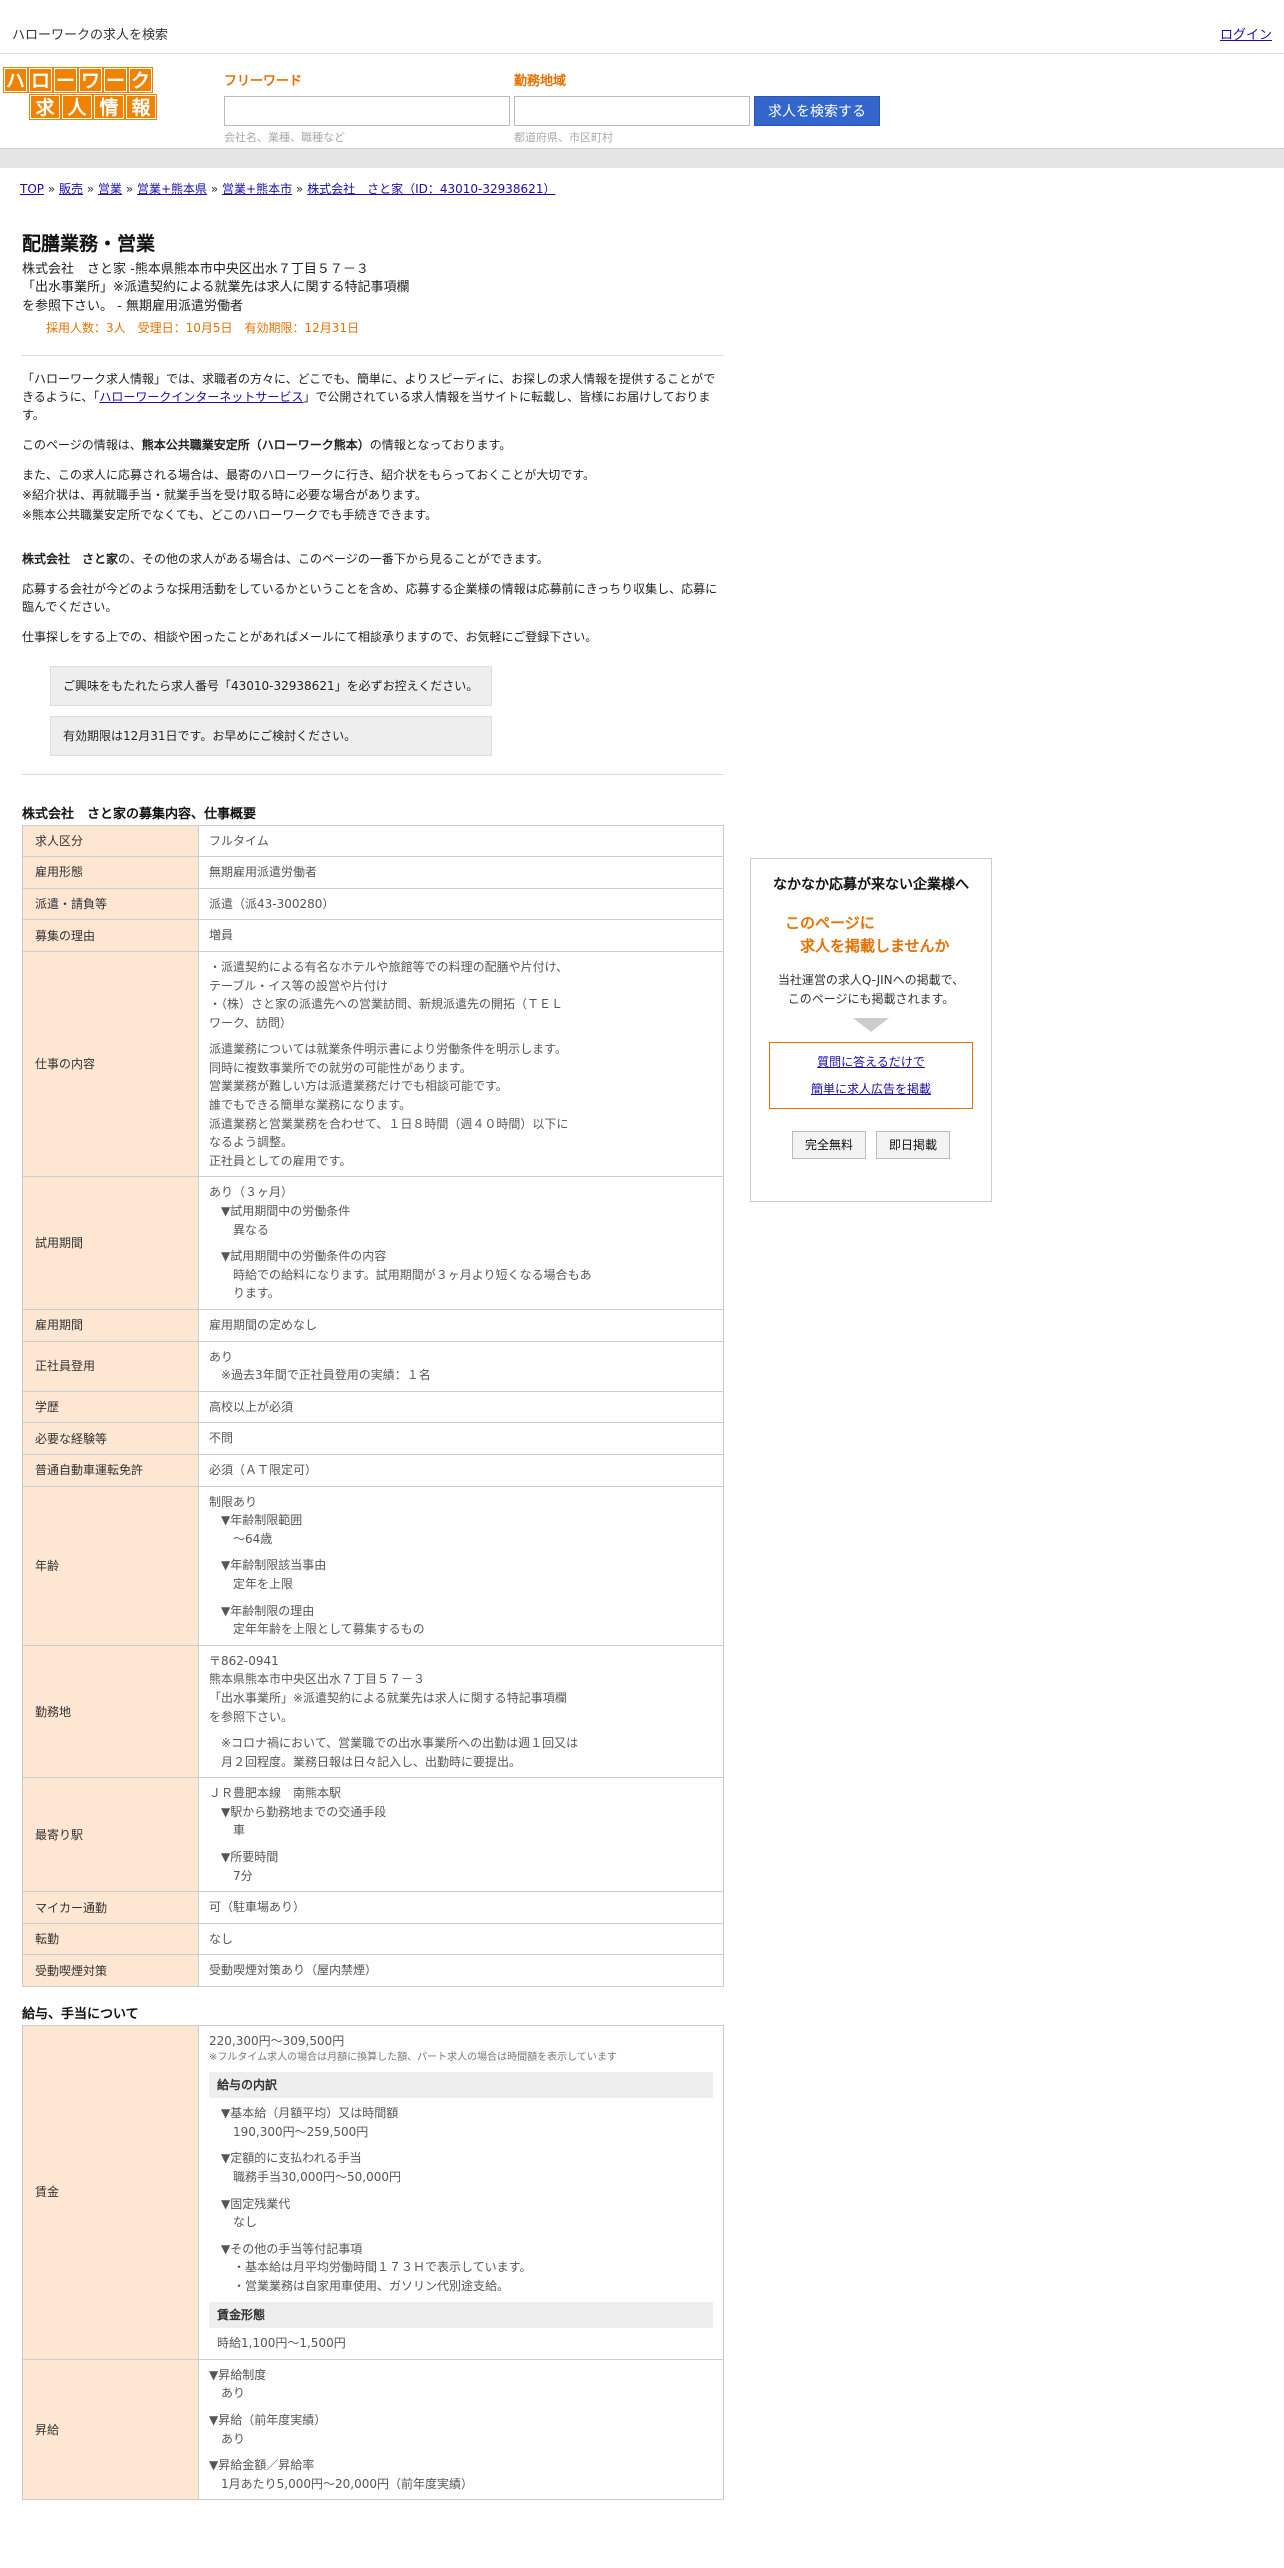 The width and height of the screenshot is (1284, 2568). I want to click on hellowork-internet-link: ハローワークインターネットサービス, so click(201, 397).